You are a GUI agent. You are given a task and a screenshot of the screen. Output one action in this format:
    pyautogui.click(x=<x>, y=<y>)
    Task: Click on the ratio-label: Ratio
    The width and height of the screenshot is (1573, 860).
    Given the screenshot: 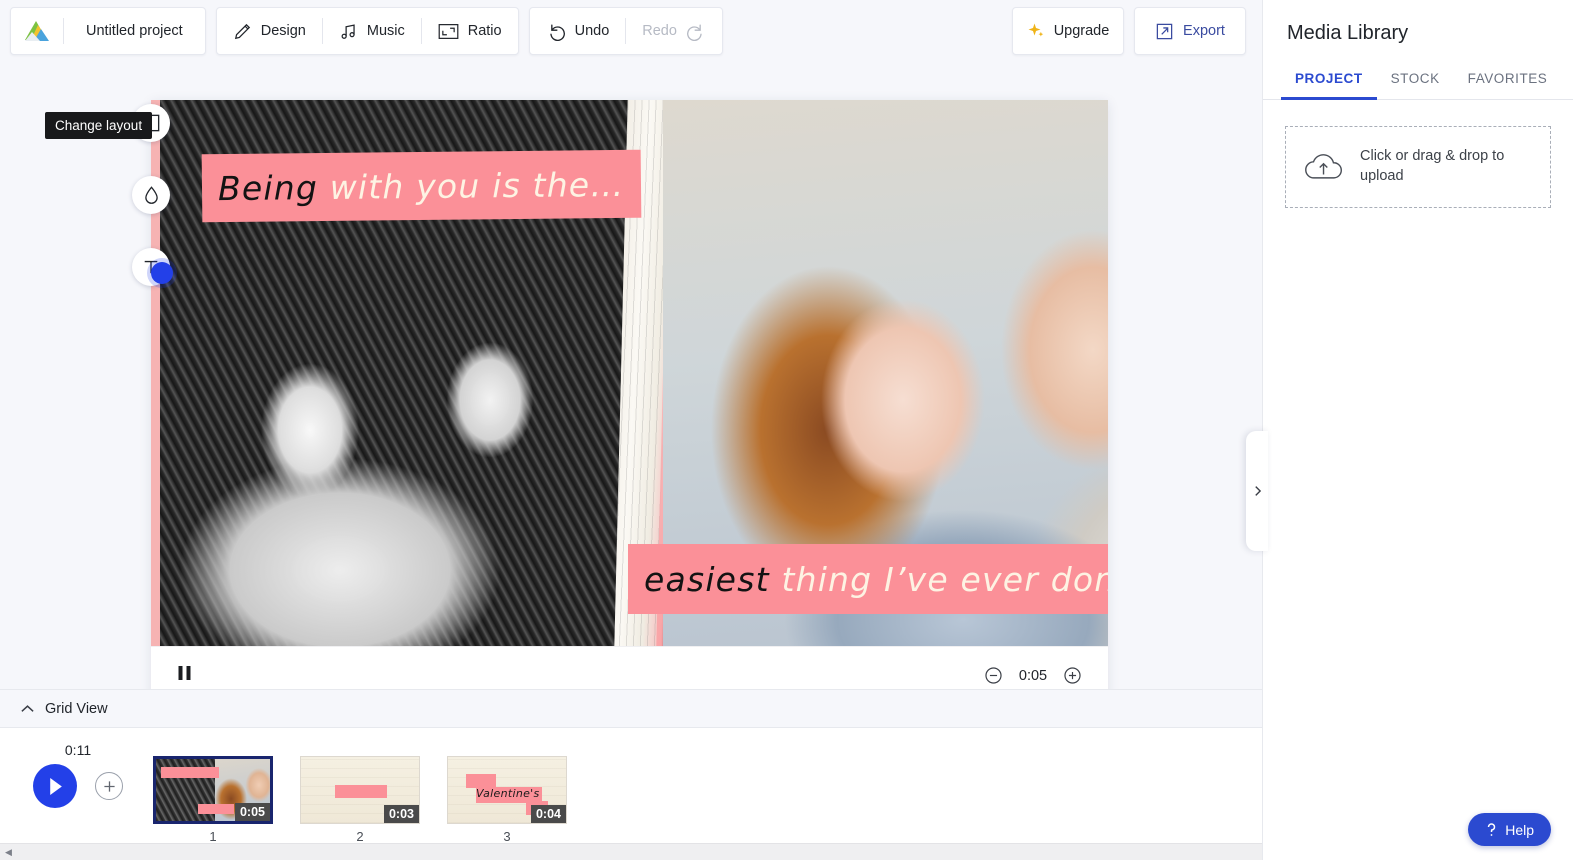 What is the action you would take?
    pyautogui.click(x=484, y=31)
    